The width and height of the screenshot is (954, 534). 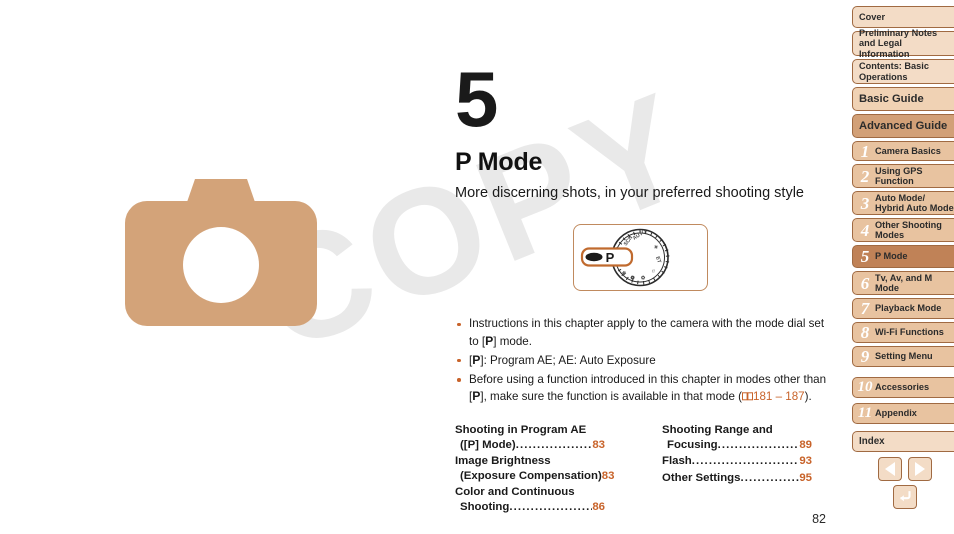 I want to click on bullet-text-2b: ]: Program AE; AE: Auto Exposure, so click(x=568, y=360).